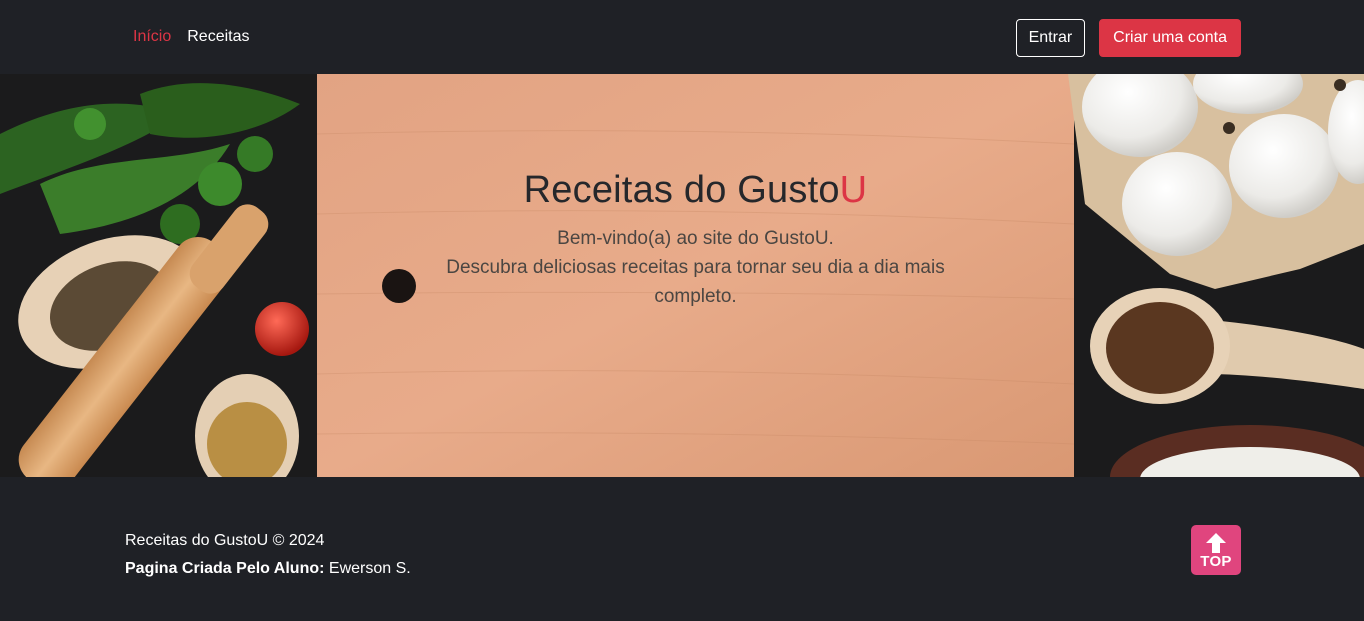 The width and height of the screenshot is (1364, 621). I want to click on nav-links: Início Receitas, so click(191, 37).